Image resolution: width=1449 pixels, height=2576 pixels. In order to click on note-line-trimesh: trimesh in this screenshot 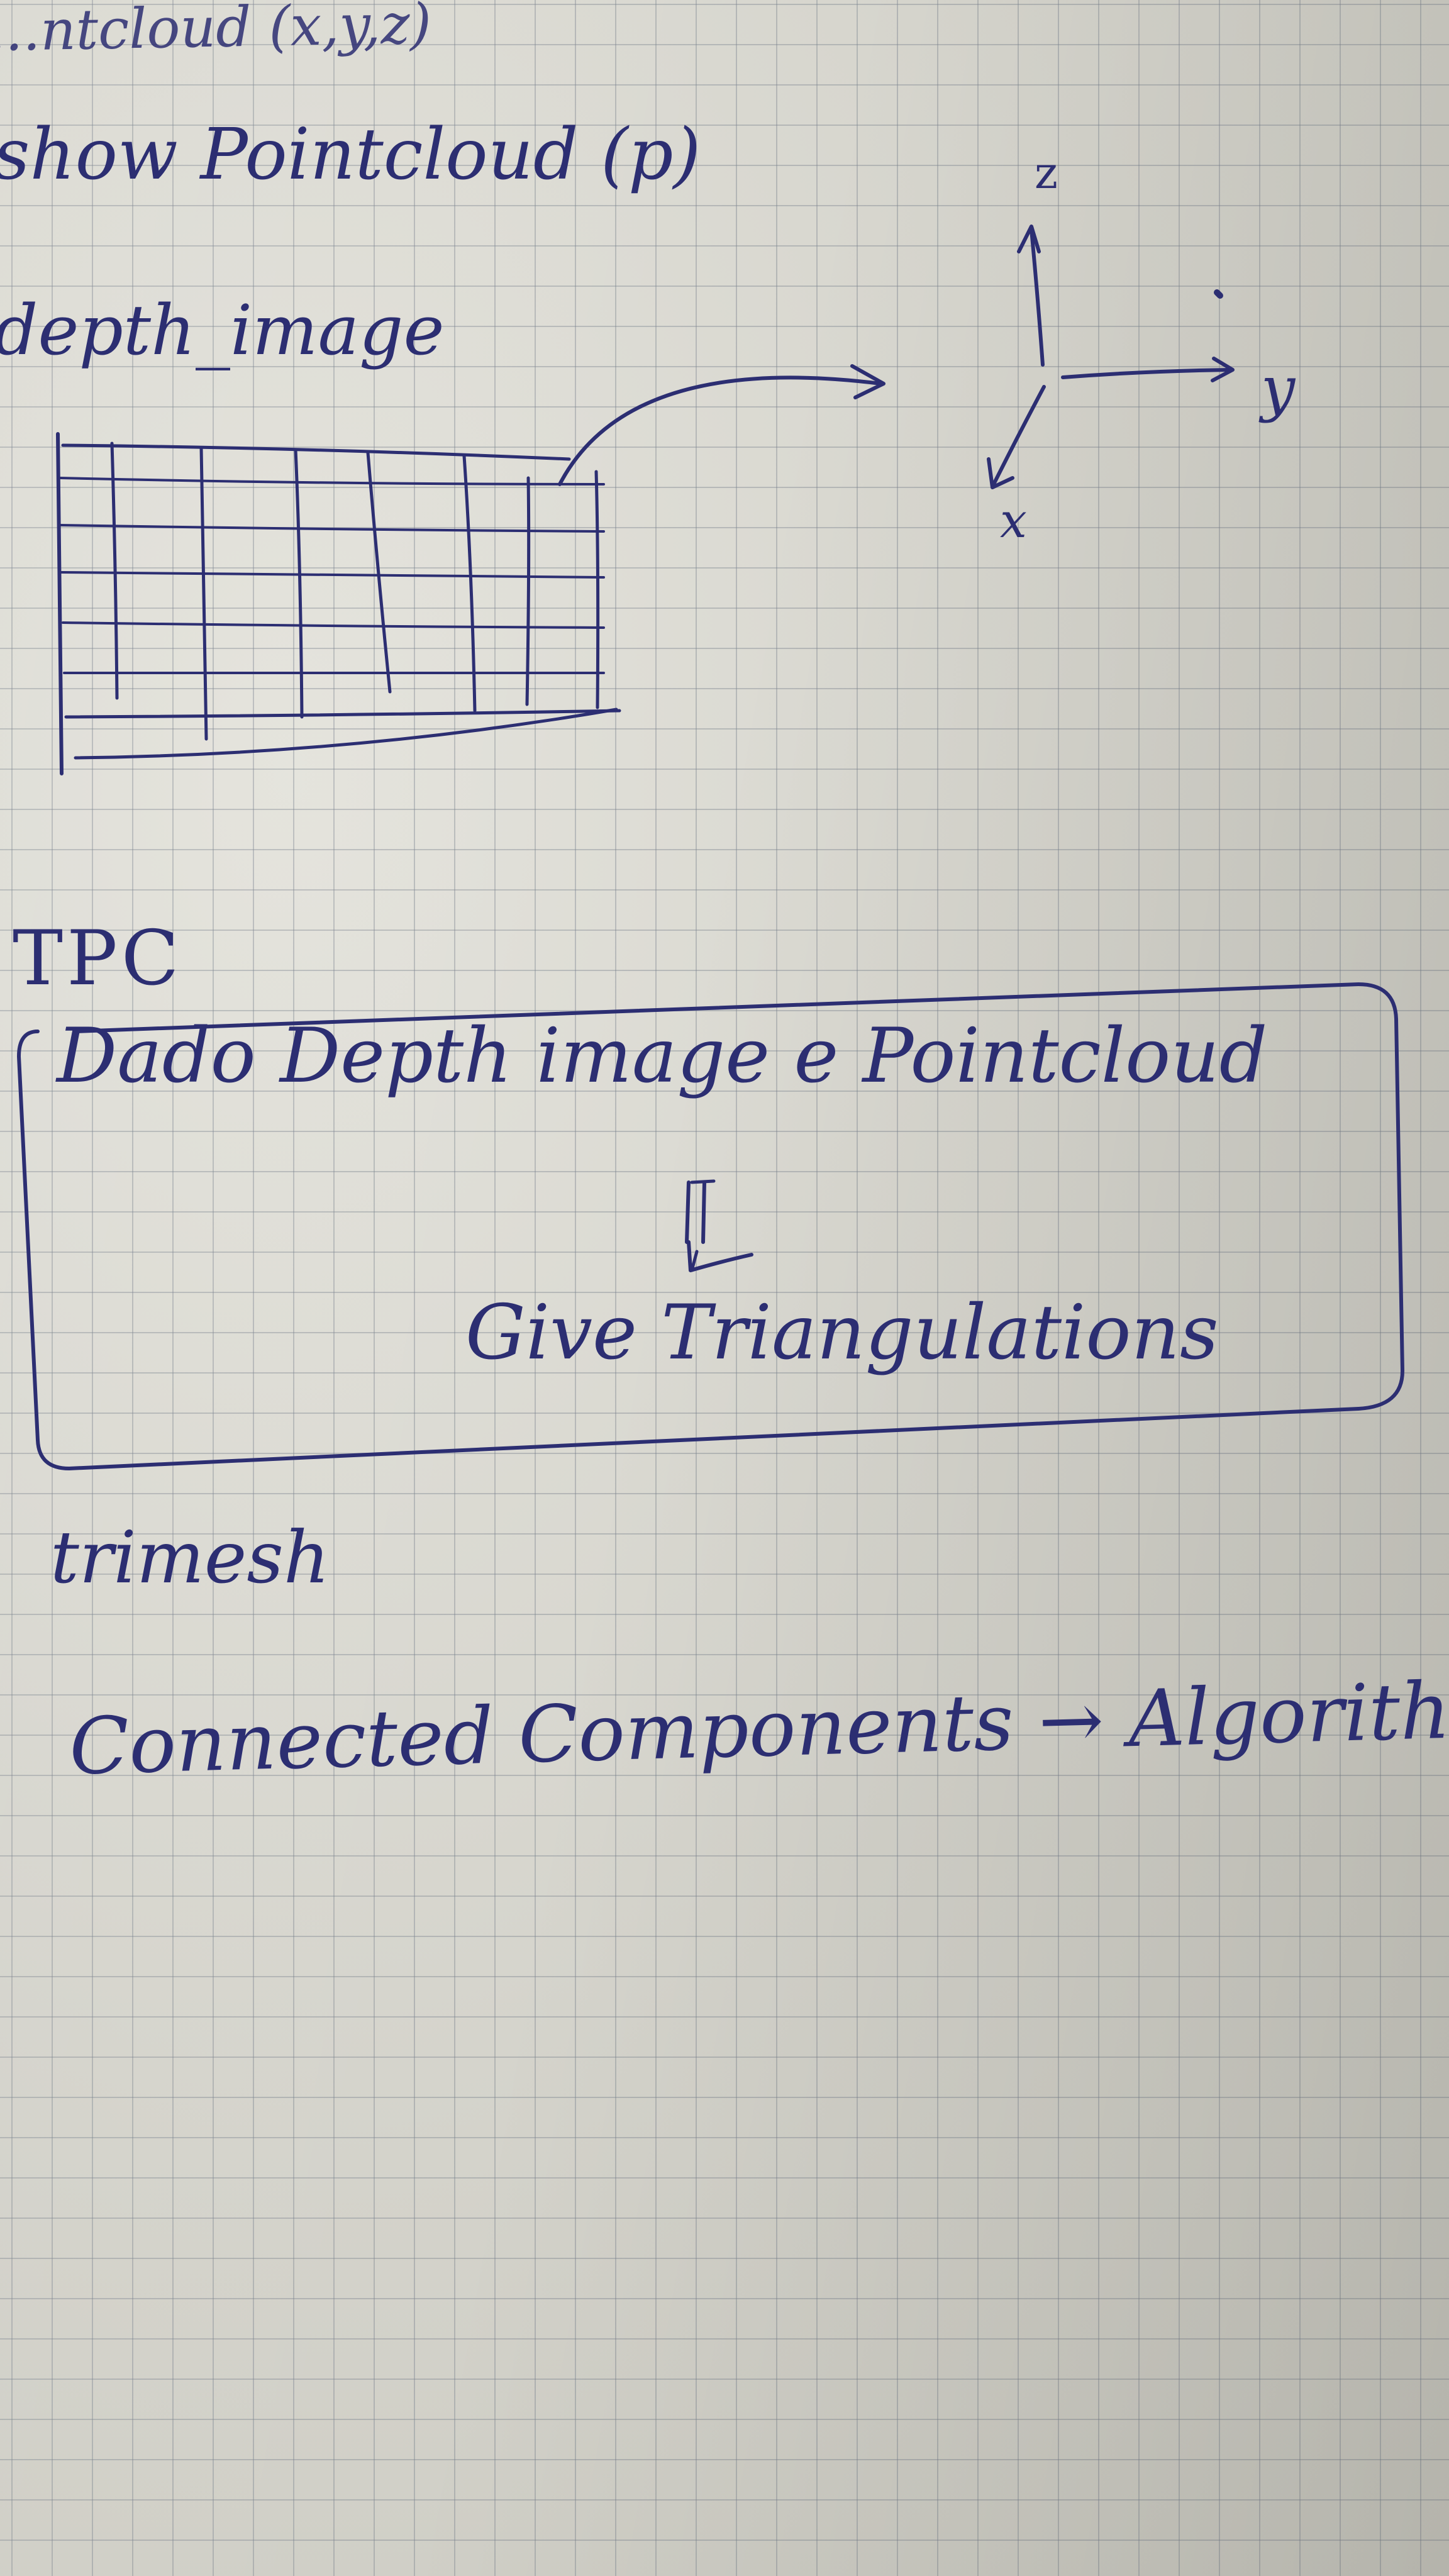, I will do `click(190, 1557)`.